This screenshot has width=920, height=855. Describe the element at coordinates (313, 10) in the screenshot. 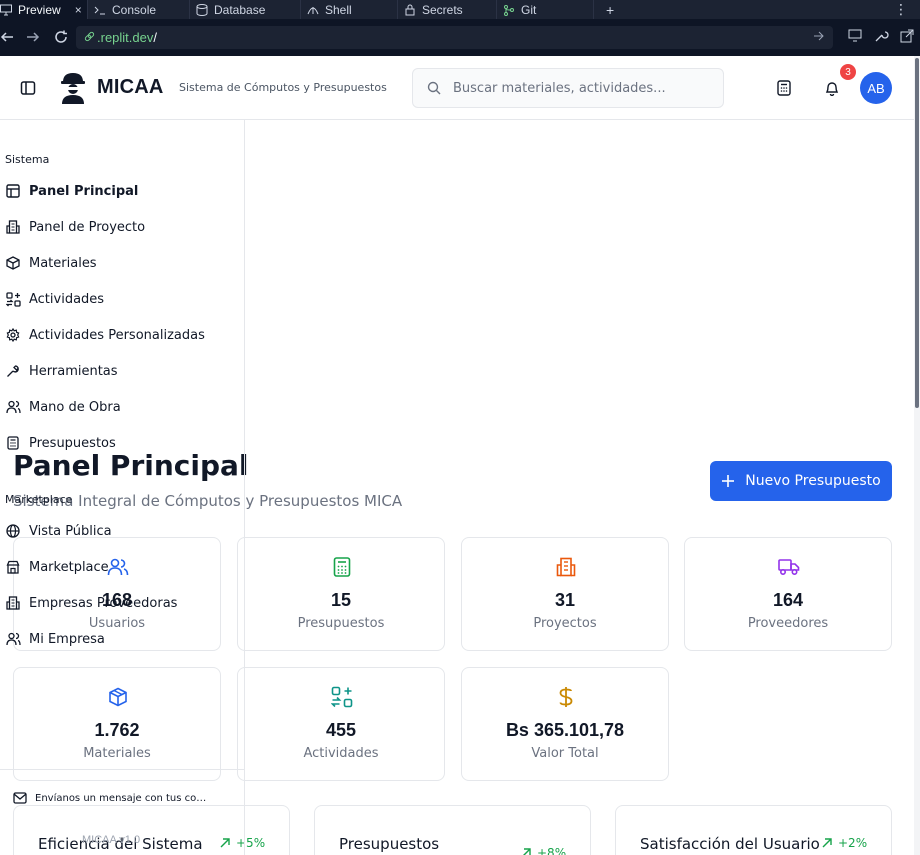

I see `shell-icon` at that location.